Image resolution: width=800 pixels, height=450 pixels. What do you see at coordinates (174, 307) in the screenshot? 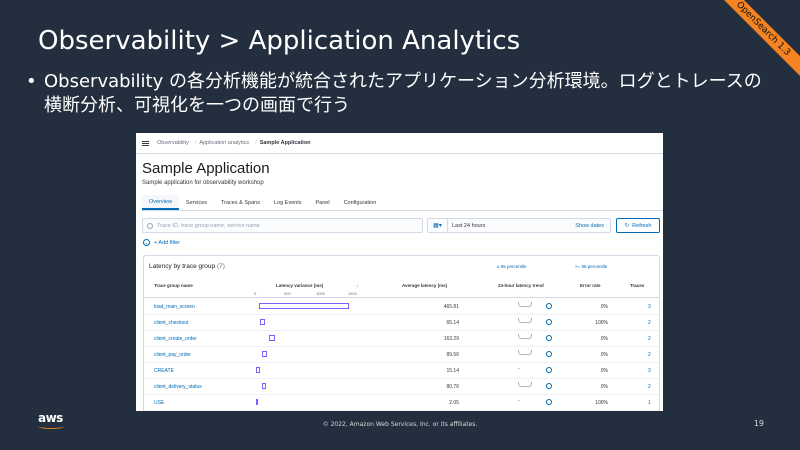
I see `trace-group-link: load_main_screen` at bounding box center [174, 307].